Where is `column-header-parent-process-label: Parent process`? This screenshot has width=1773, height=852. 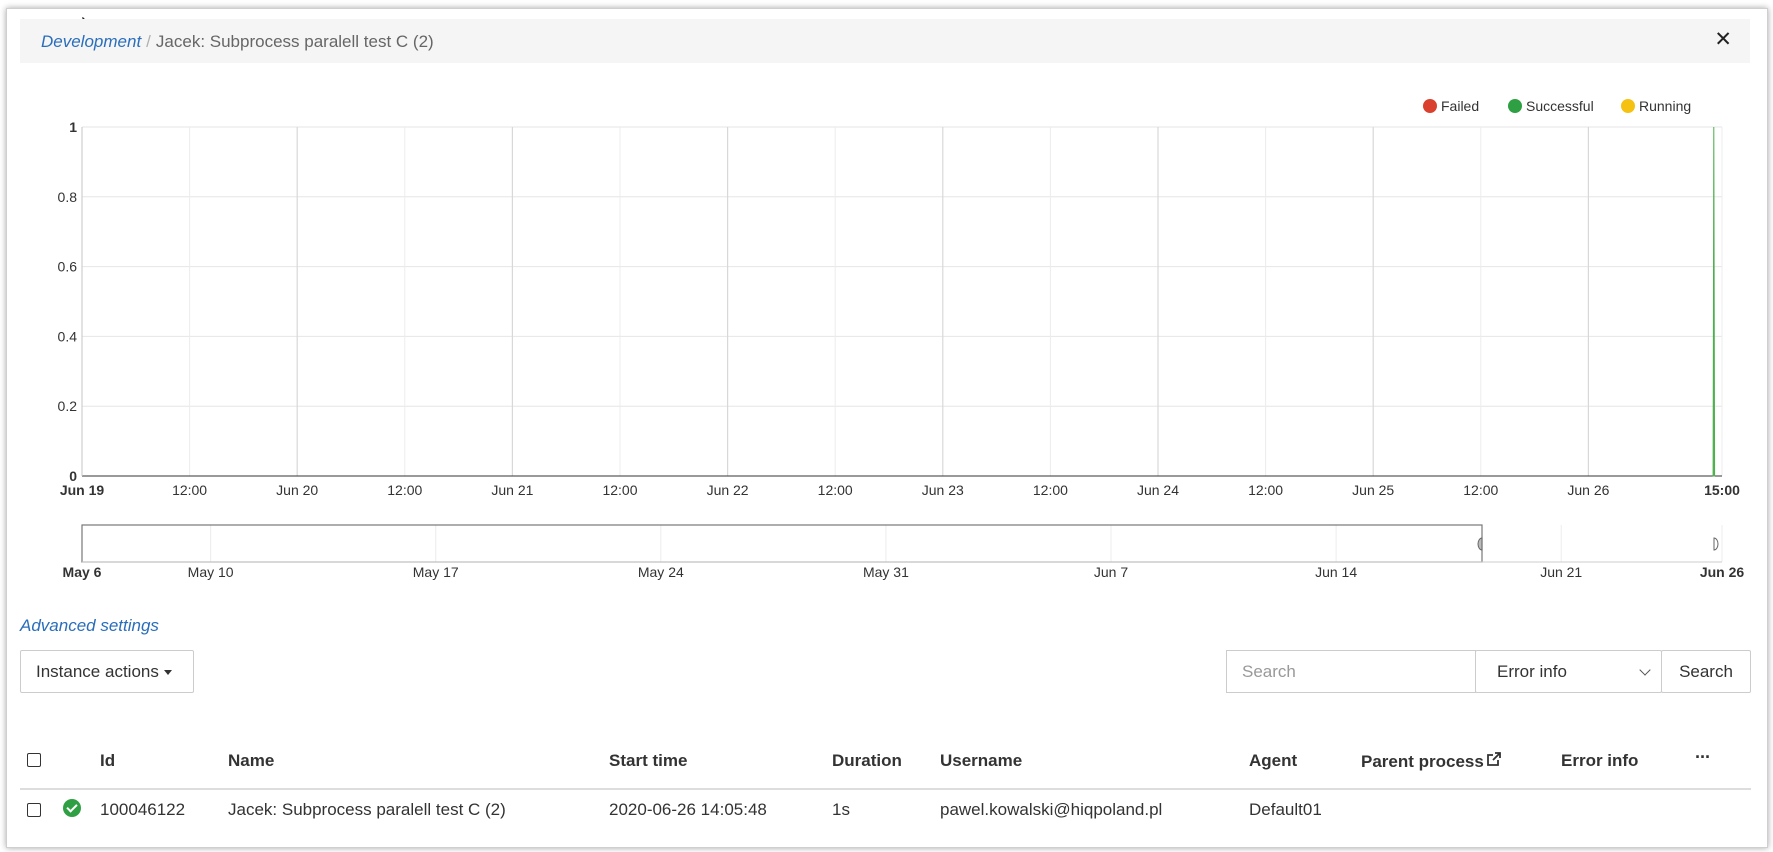
column-header-parent-process-label: Parent process is located at coordinates (1422, 761).